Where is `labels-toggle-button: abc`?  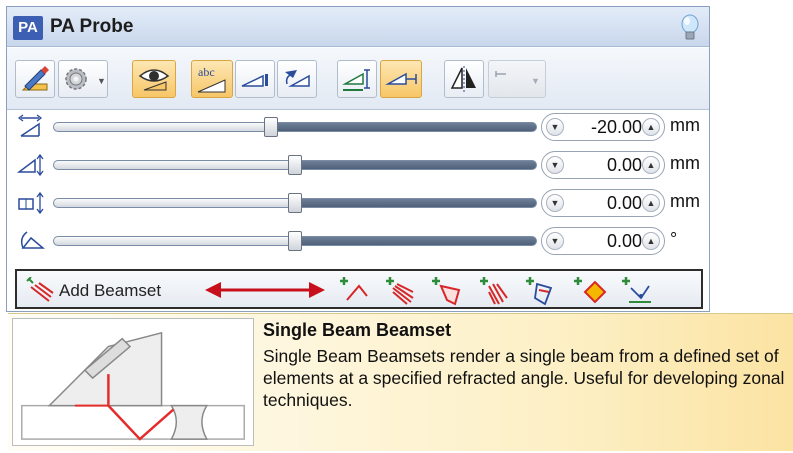 labels-toggle-button: abc is located at coordinates (212, 79).